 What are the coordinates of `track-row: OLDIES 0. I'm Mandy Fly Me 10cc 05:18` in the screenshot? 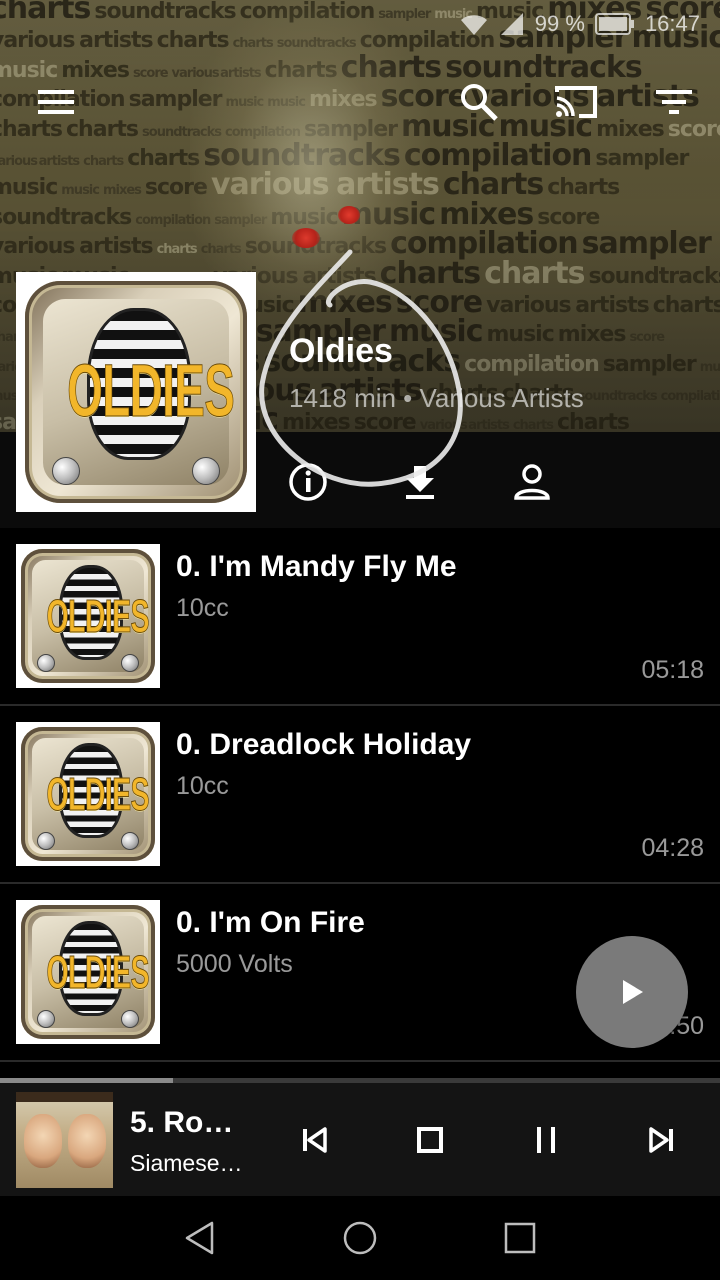 It's located at (360, 617).